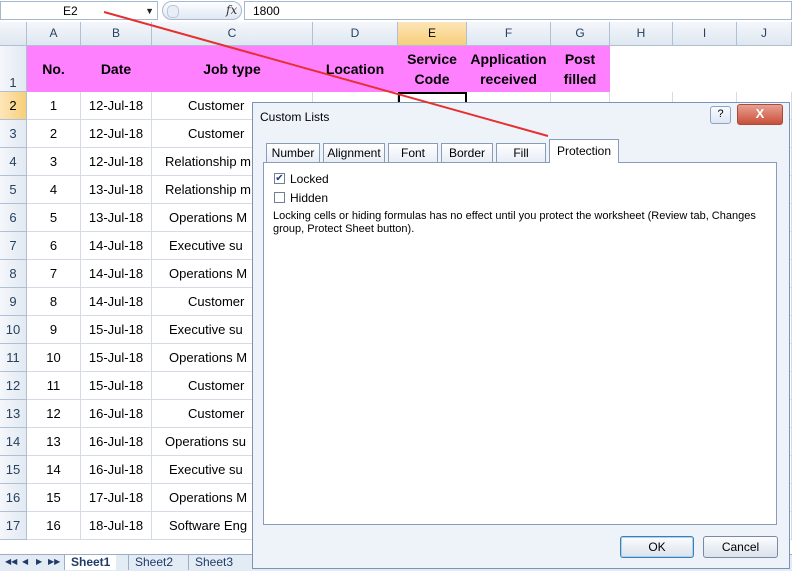  I want to click on formula-input: 1800, so click(518, 10).